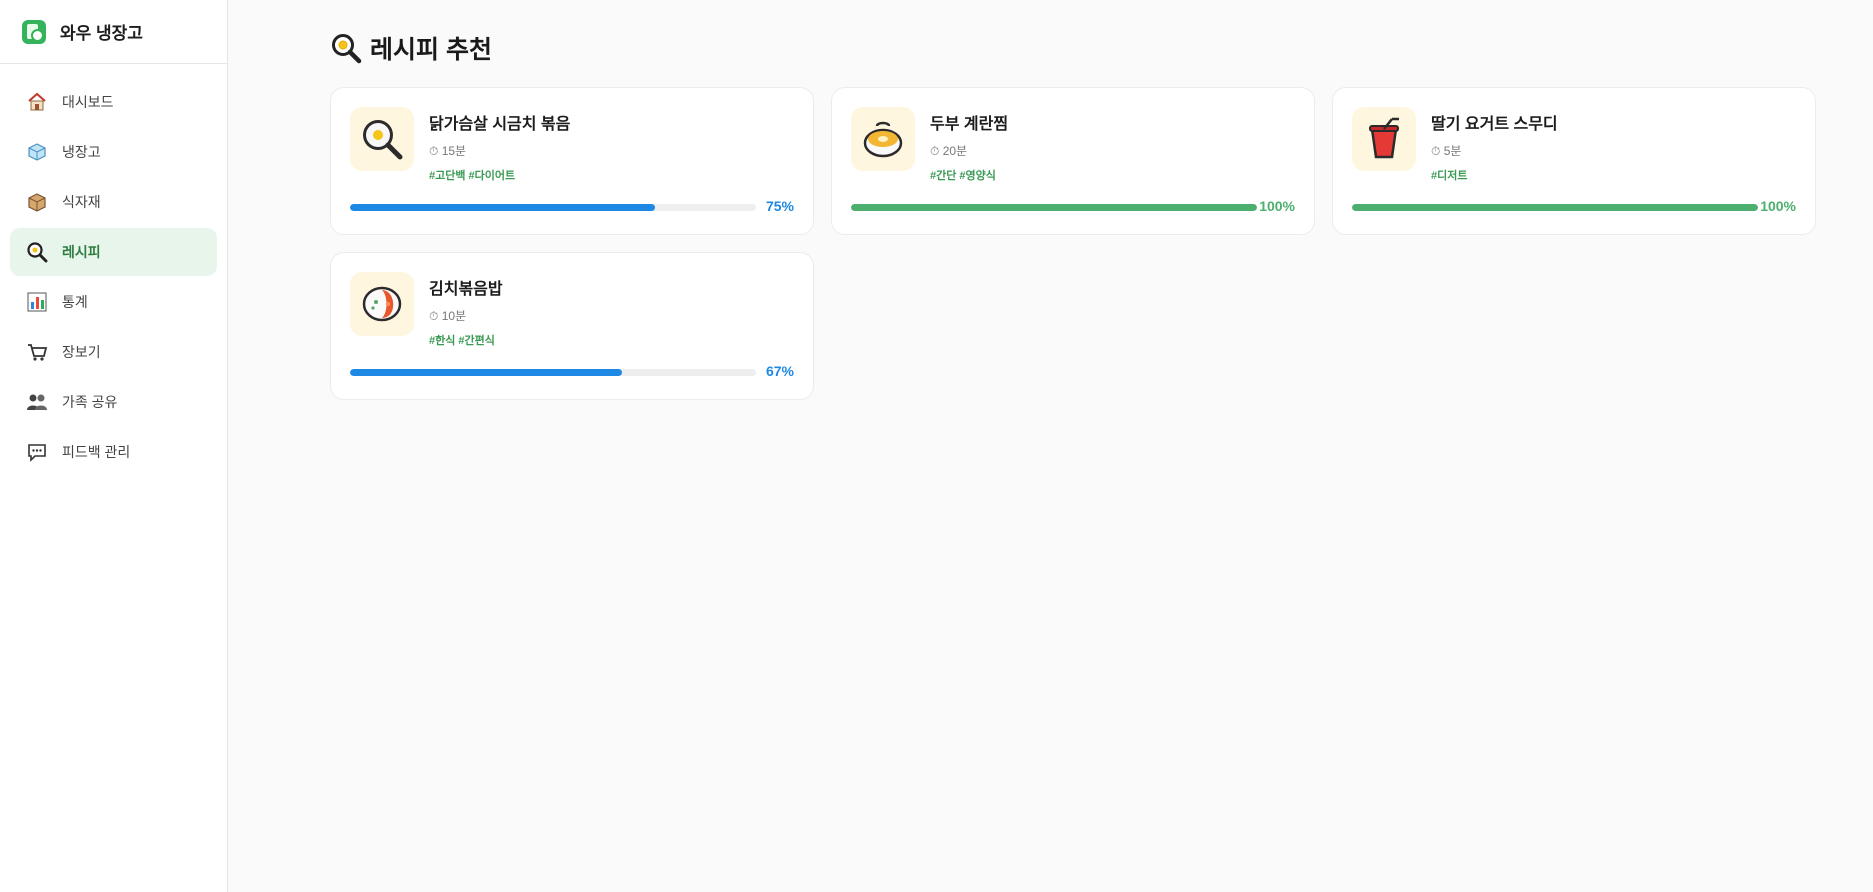 The height and width of the screenshot is (892, 1873). I want to click on cart-icon, so click(37, 352).